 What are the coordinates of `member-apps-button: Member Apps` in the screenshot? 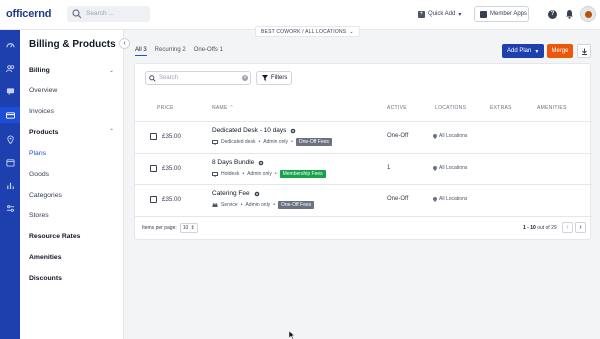 It's located at (501, 14).